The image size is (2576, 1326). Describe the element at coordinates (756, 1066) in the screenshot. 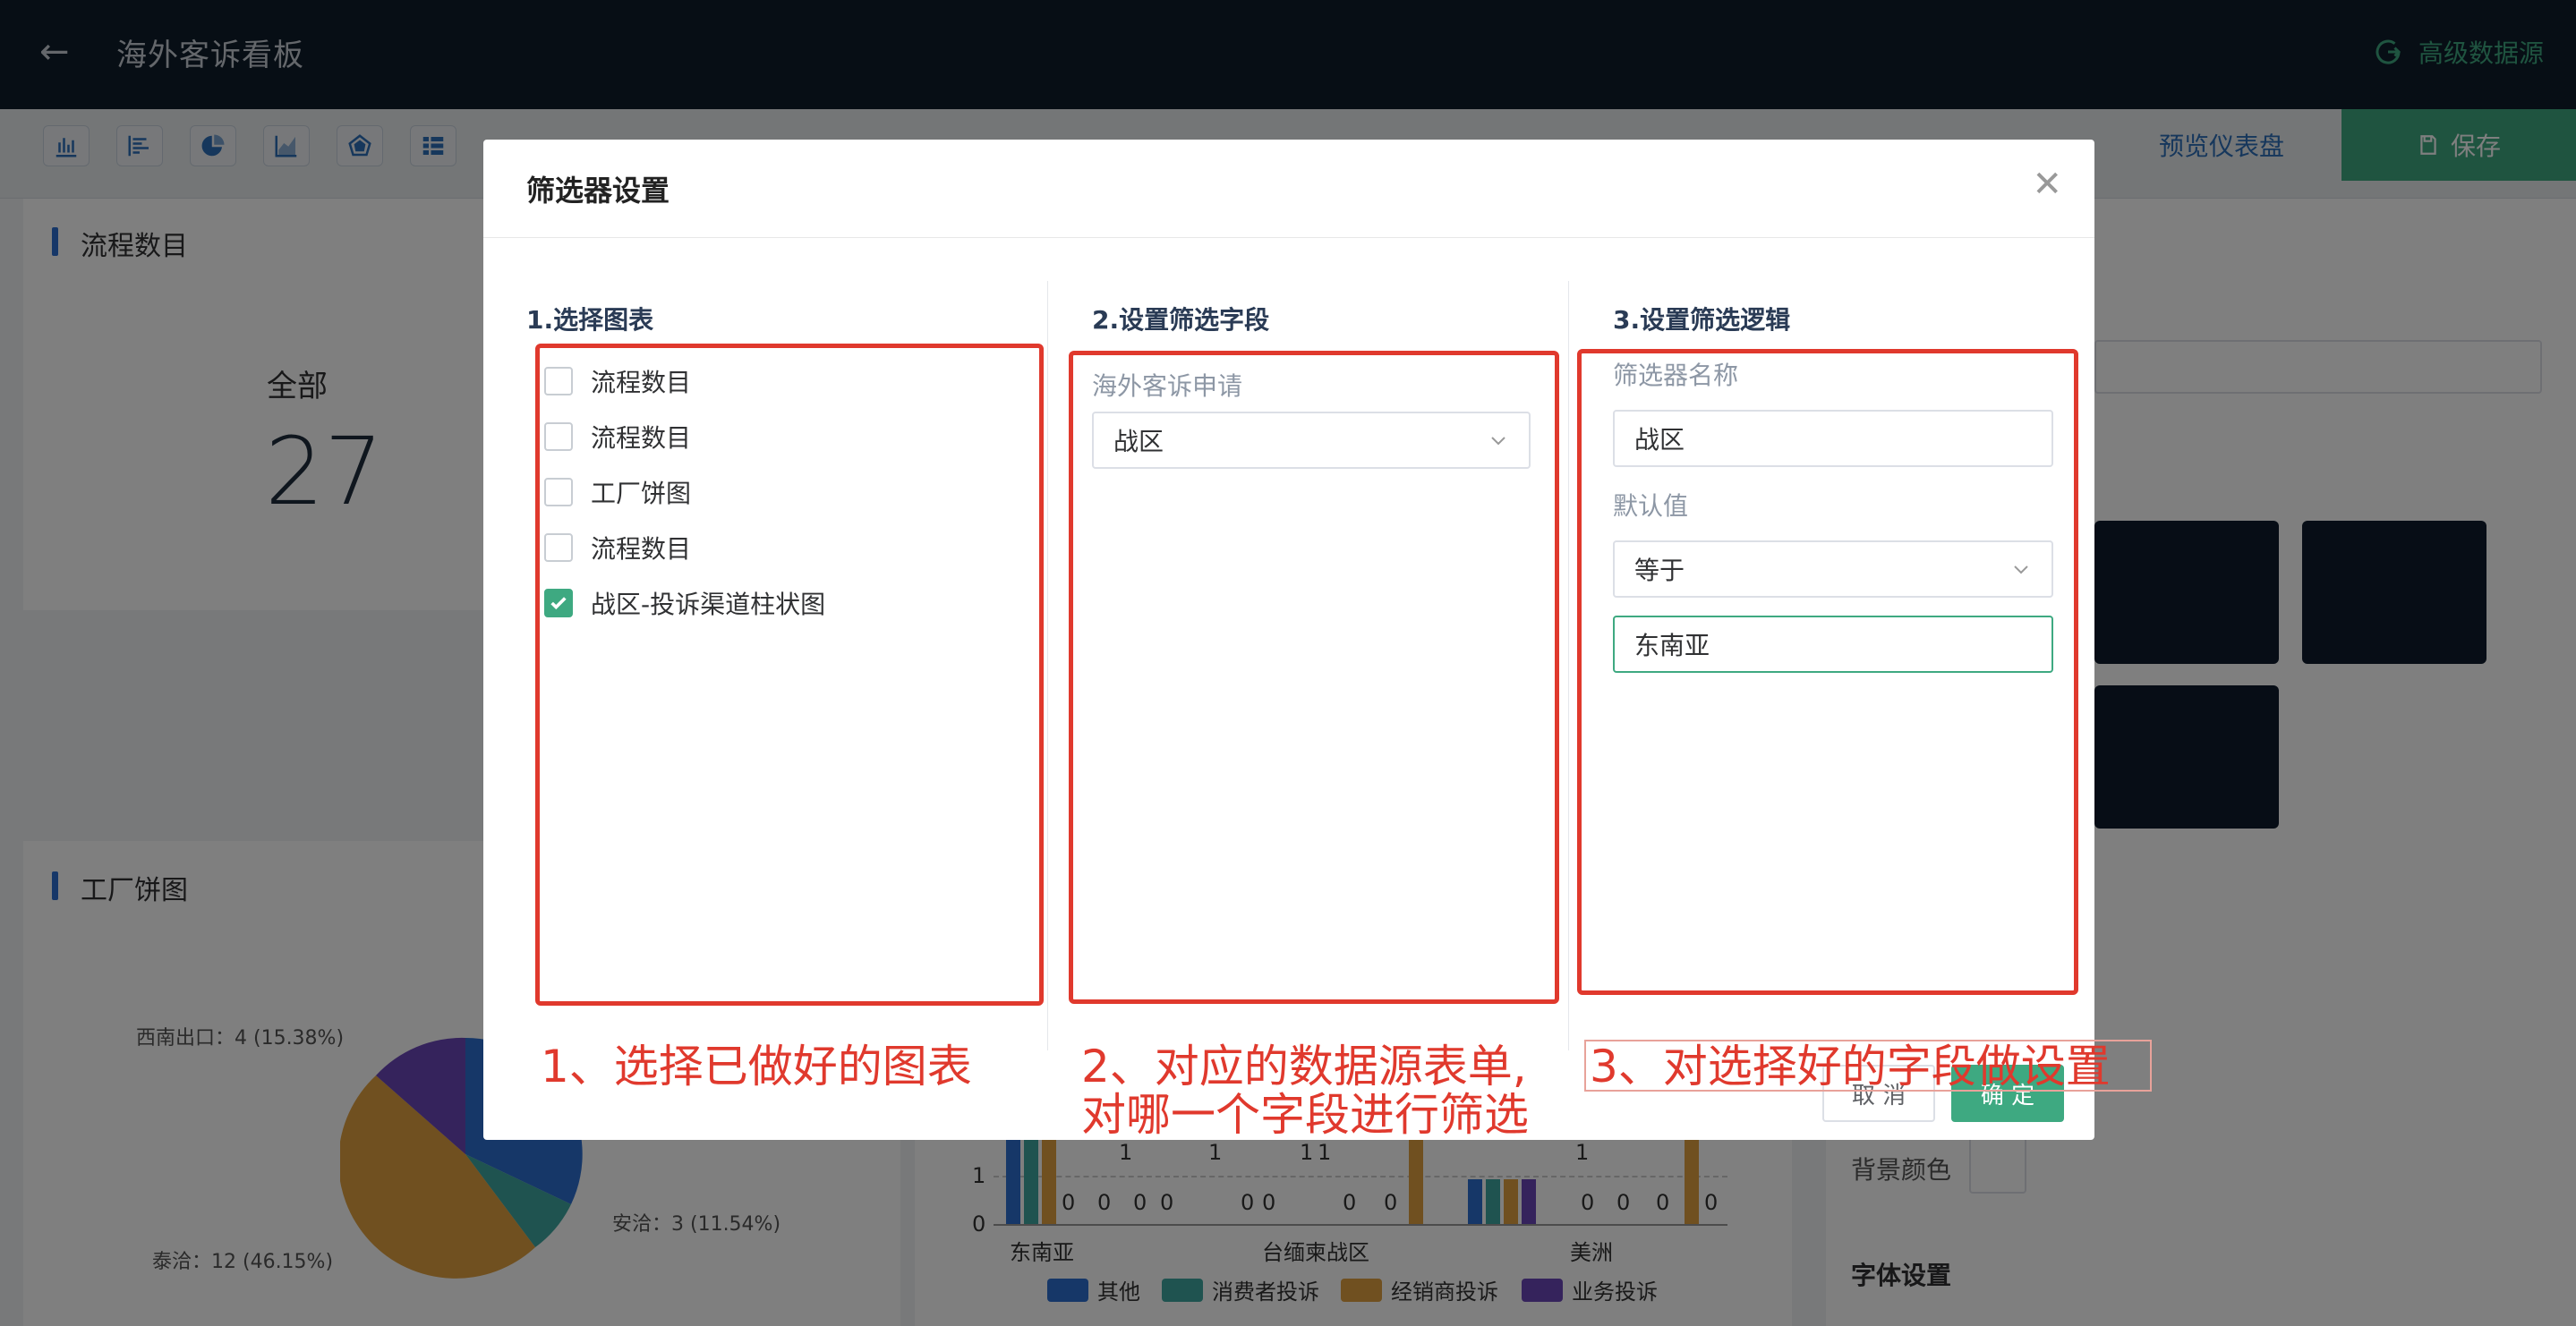

I see `annotation-text: 1、选择已做好的图表` at that location.